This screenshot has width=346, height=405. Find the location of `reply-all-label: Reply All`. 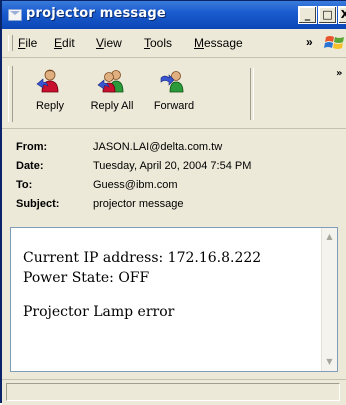

reply-all-label: Reply All is located at coordinates (112, 106).